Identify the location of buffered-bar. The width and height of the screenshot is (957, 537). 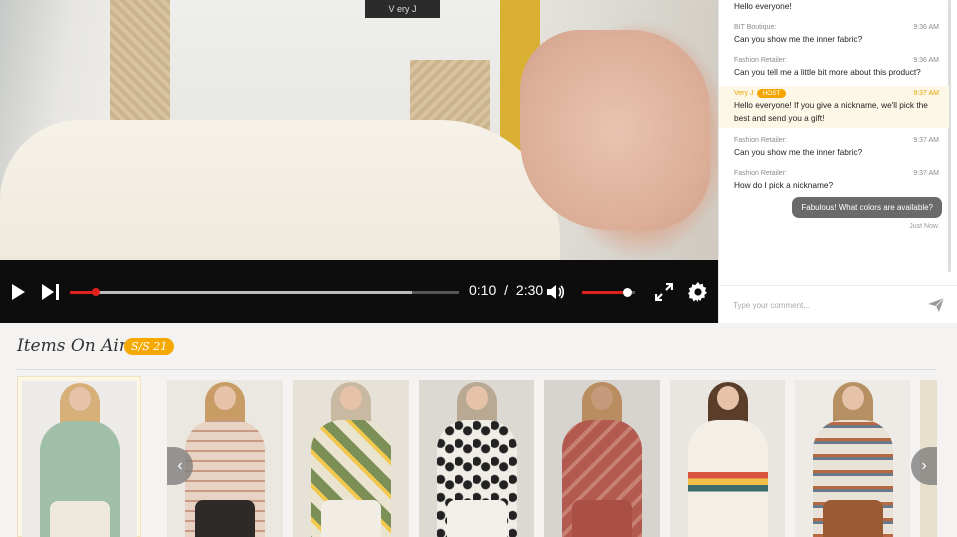
(241, 292).